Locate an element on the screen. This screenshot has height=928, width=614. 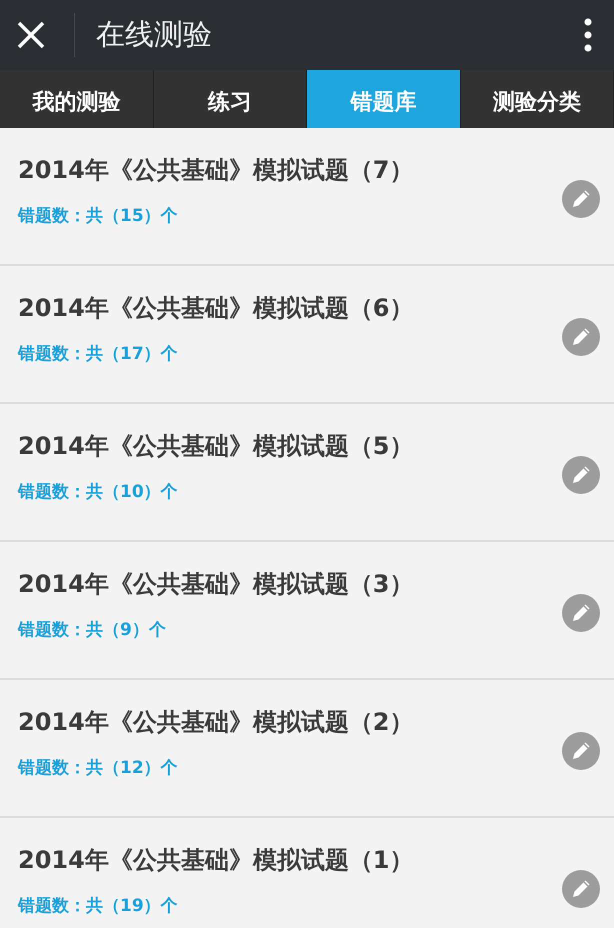
wrong-count: 错题数：共（17）个 is located at coordinates (98, 353).